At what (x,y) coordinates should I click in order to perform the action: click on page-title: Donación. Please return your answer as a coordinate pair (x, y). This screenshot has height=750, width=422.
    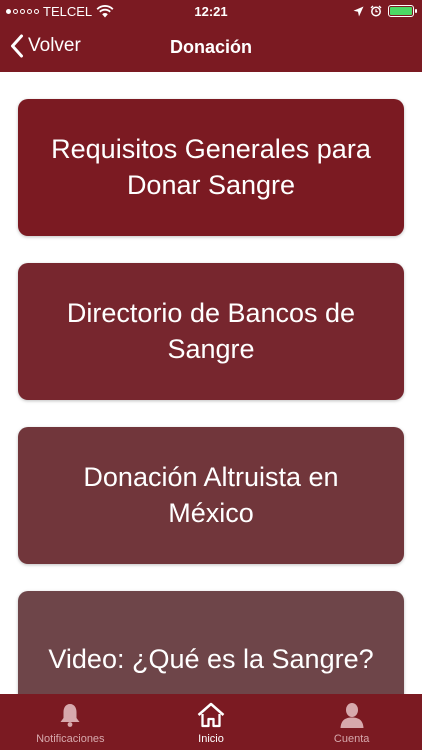
    Looking at the image, I should click on (210, 47).